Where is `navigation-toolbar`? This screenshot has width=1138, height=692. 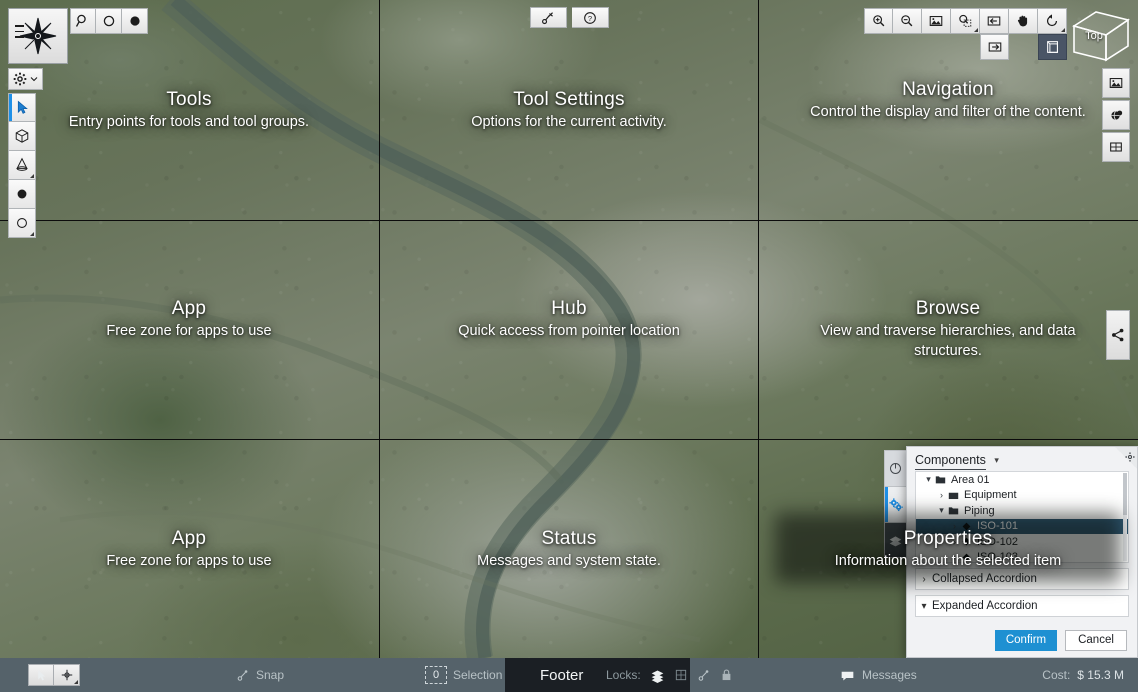
navigation-toolbar is located at coordinates (965, 21).